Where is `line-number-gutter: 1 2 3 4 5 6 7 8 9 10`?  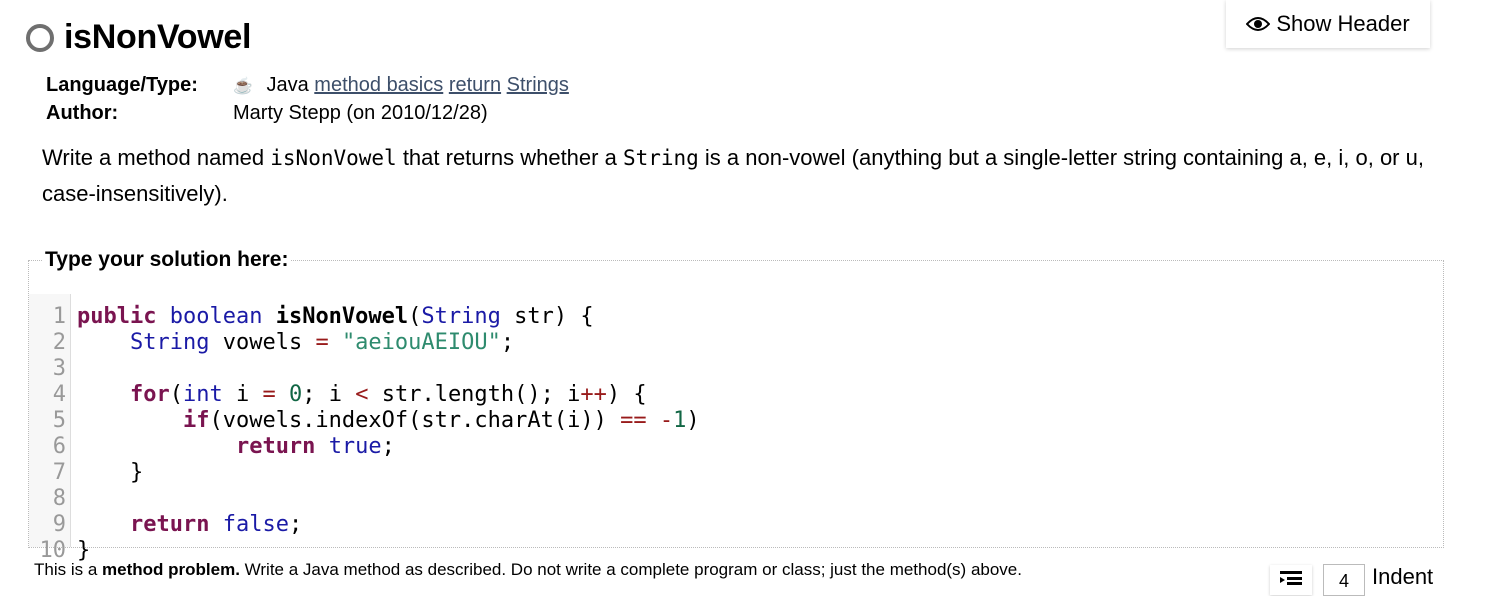 line-number-gutter: 1 2 3 4 5 6 7 8 9 10 is located at coordinates (50, 428).